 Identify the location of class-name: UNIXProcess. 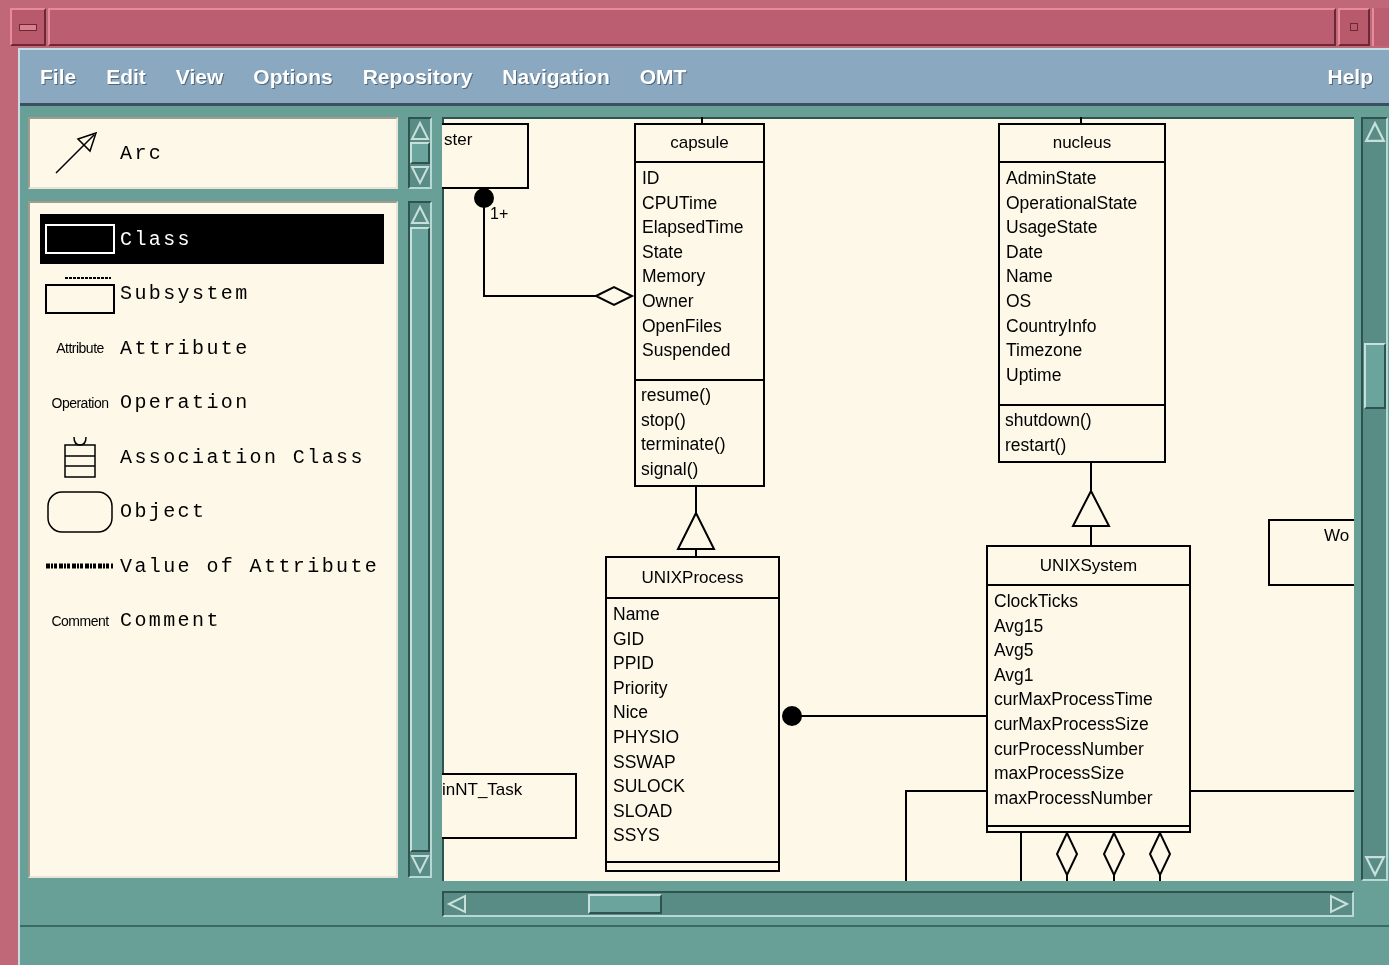
(692, 577).